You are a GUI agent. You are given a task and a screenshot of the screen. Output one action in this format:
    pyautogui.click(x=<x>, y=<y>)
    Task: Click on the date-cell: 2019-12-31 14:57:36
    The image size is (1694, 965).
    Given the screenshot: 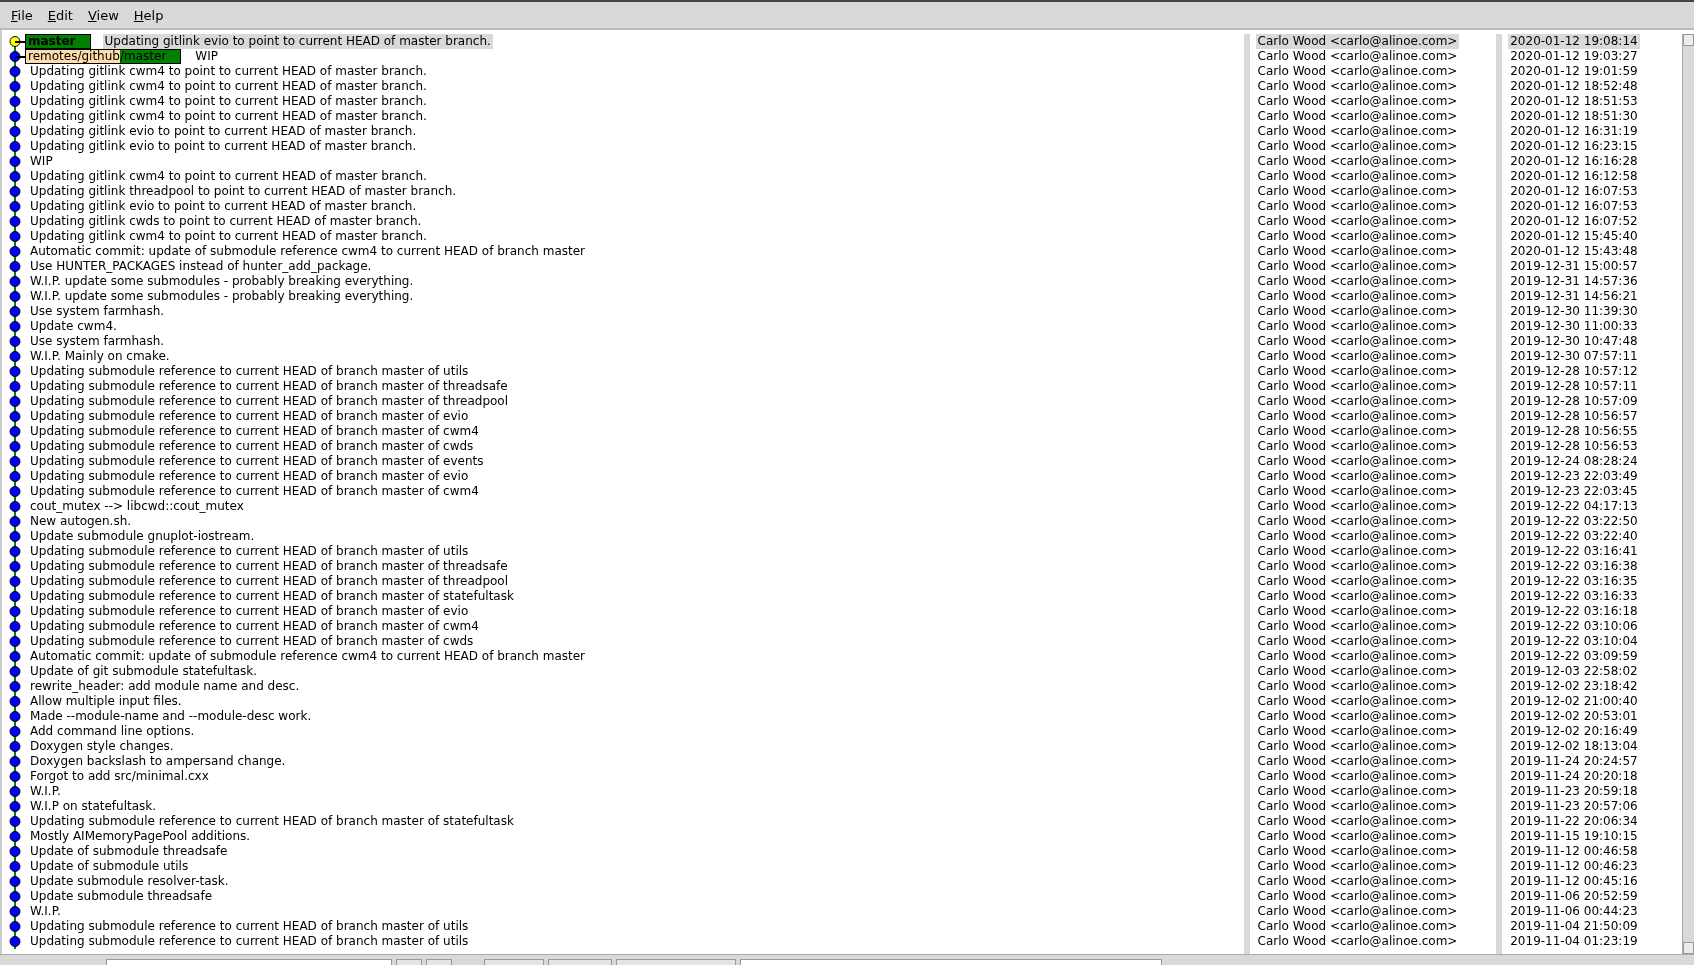 What is the action you would take?
    pyautogui.click(x=1574, y=281)
    